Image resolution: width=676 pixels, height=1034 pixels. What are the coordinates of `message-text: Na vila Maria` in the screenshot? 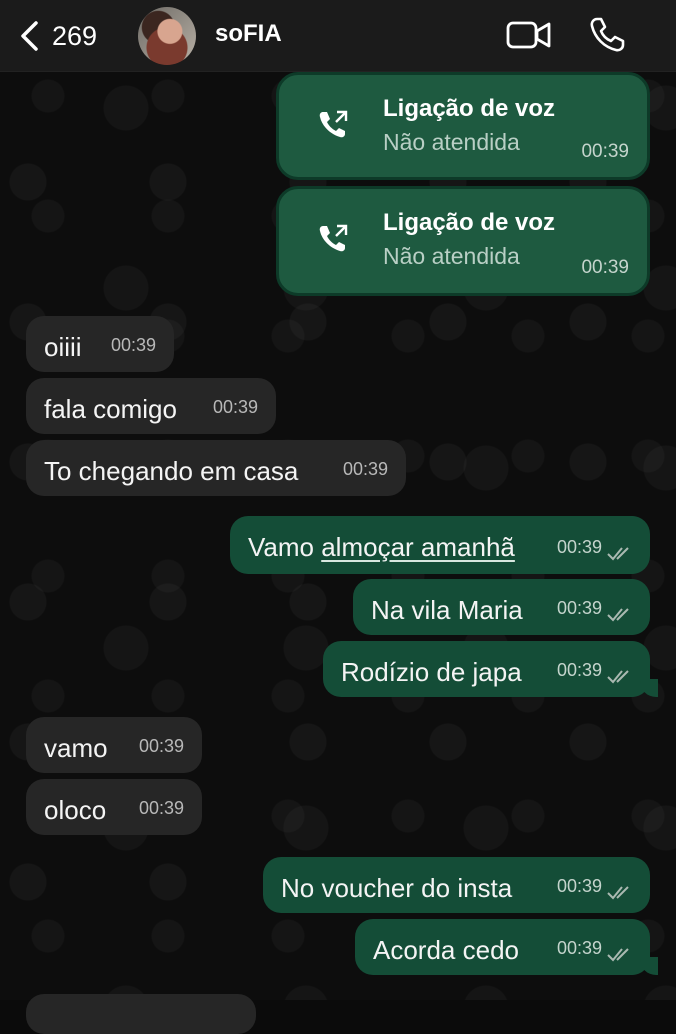 It's located at (447, 610).